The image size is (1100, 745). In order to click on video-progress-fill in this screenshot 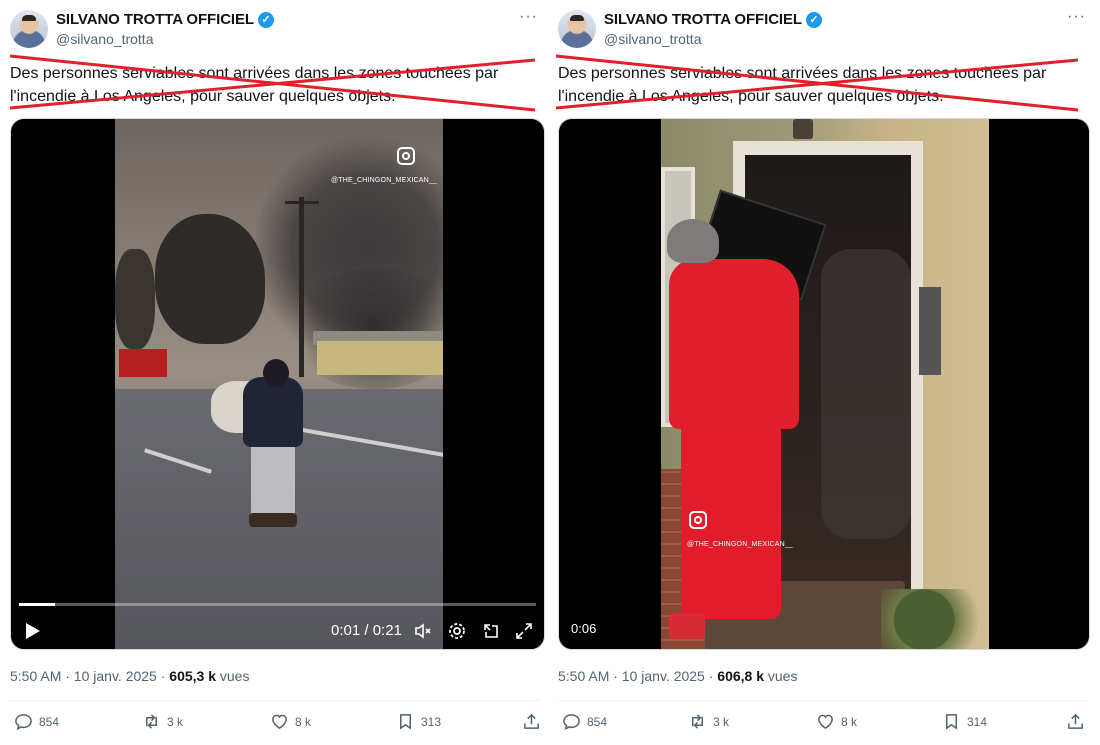, I will do `click(37, 604)`.